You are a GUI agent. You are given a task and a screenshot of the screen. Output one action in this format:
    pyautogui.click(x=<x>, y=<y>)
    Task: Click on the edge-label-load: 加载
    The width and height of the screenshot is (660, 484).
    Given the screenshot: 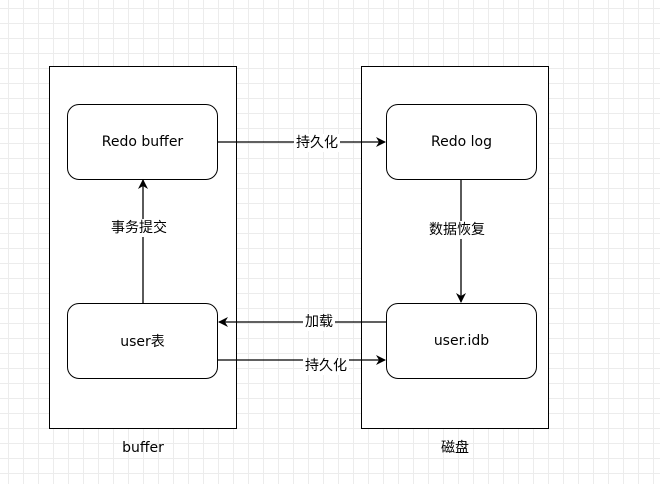 What is the action you would take?
    pyautogui.click(x=319, y=322)
    